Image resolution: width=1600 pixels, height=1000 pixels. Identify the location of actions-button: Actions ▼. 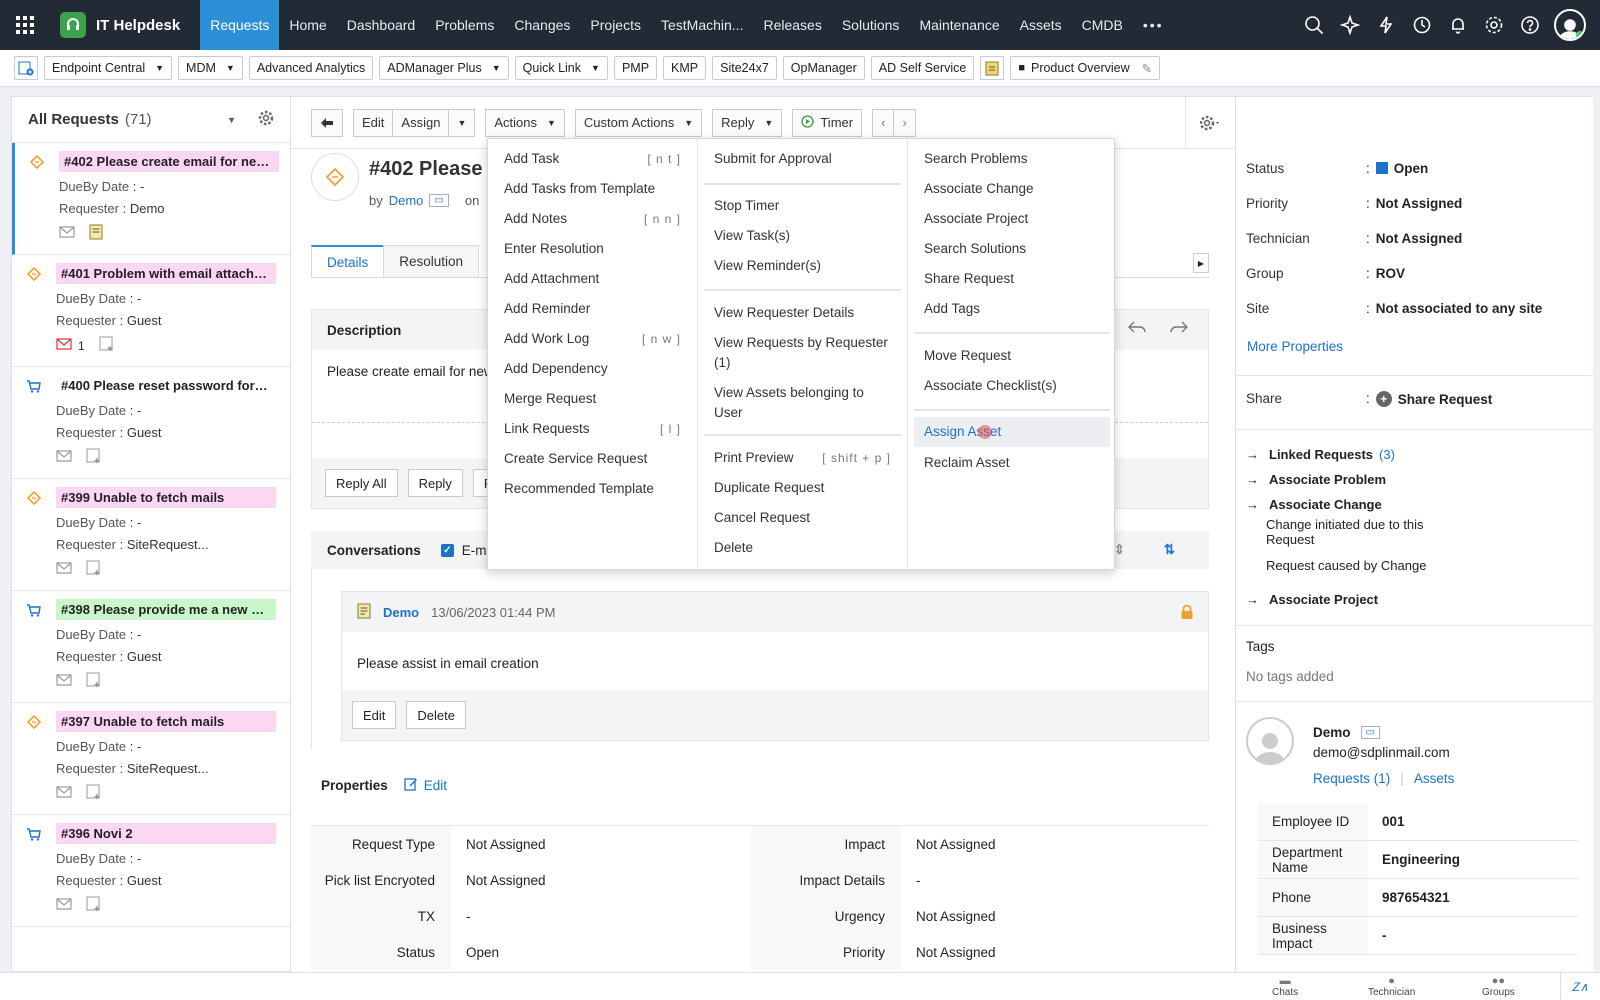
(525, 122).